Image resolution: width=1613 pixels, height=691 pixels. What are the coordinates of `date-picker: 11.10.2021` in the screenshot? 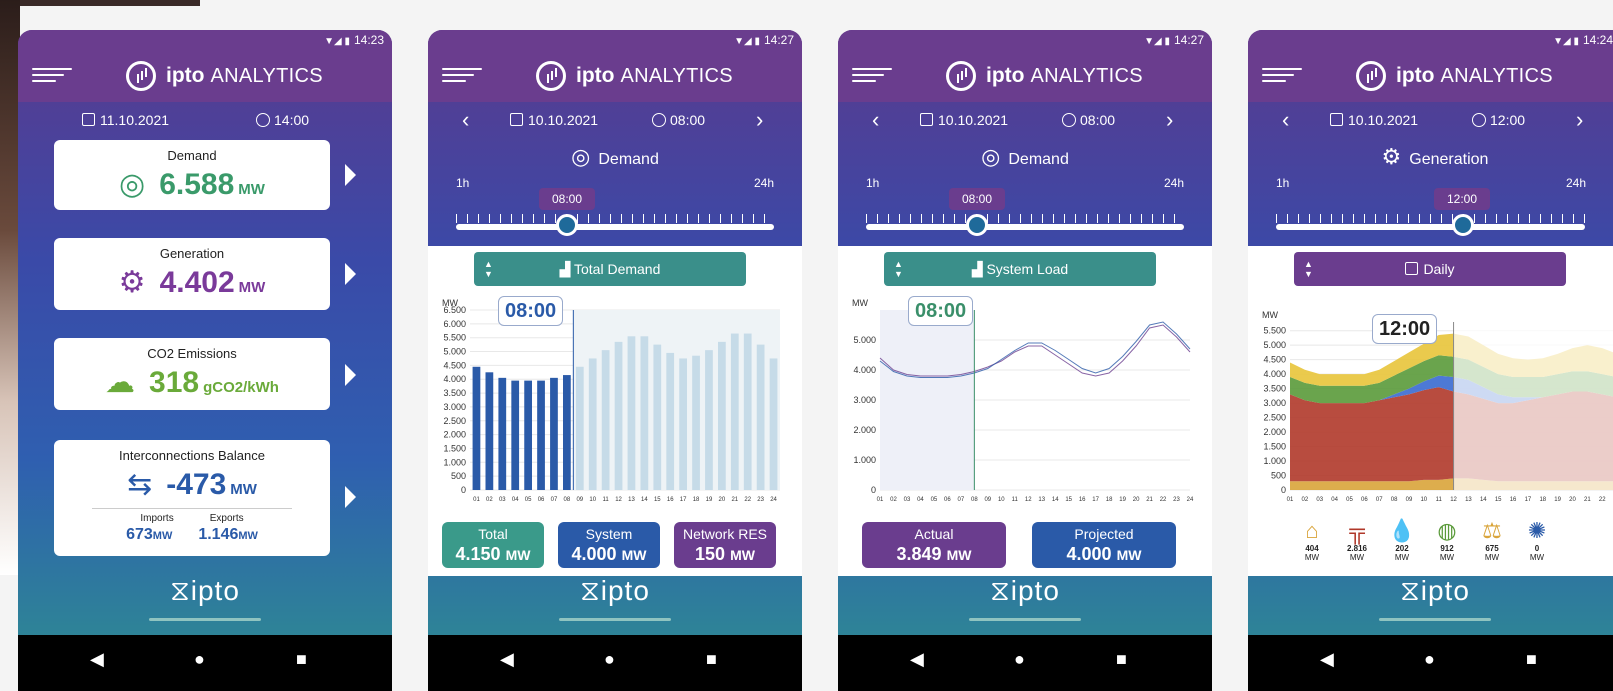 It's located at (125, 120).